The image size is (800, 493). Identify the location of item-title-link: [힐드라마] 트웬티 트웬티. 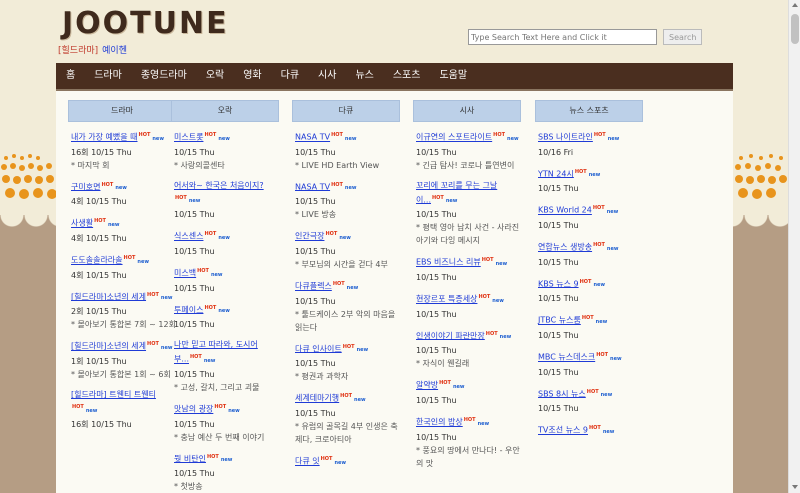
(113, 394).